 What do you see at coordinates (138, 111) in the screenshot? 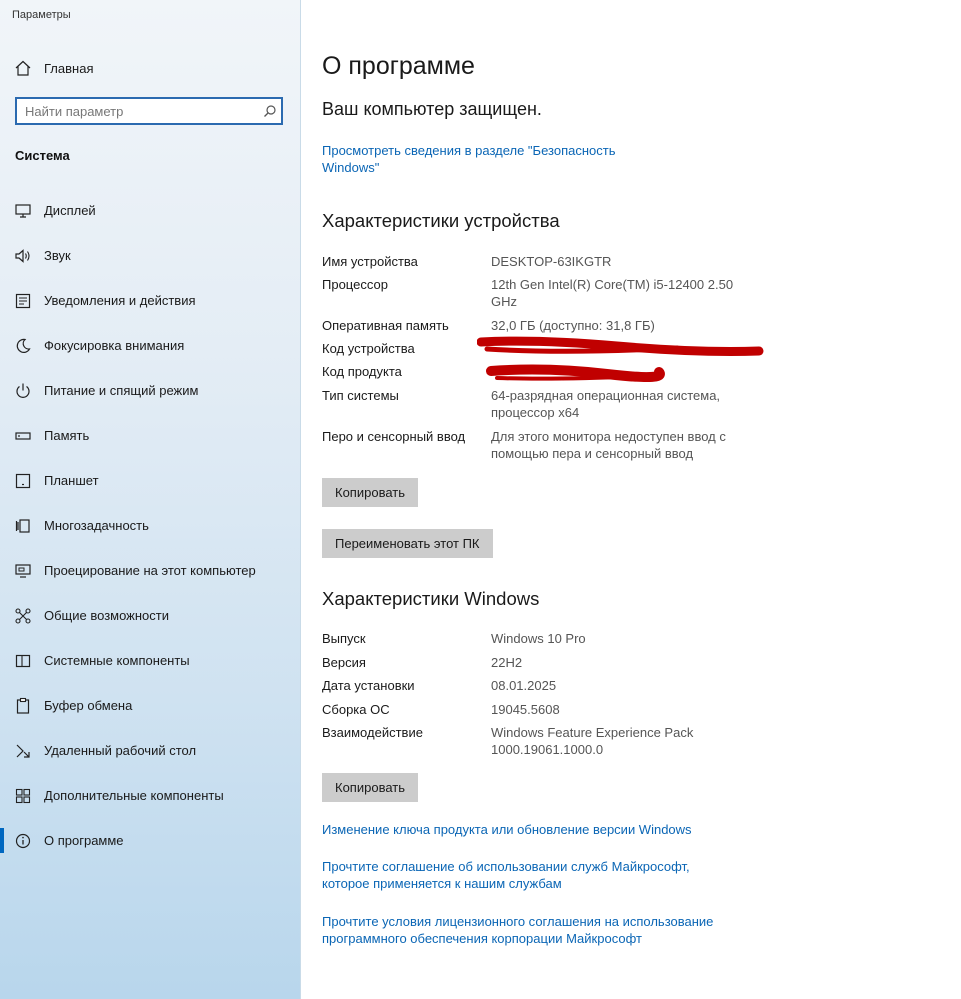
I see `search-input` at bounding box center [138, 111].